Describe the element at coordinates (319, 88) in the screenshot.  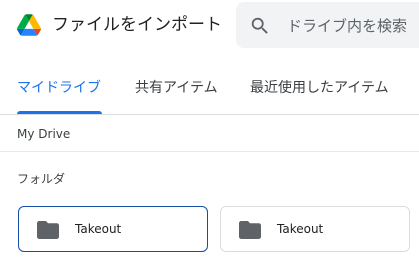
I see `tab-recent: 最近使用したアイテム` at that location.